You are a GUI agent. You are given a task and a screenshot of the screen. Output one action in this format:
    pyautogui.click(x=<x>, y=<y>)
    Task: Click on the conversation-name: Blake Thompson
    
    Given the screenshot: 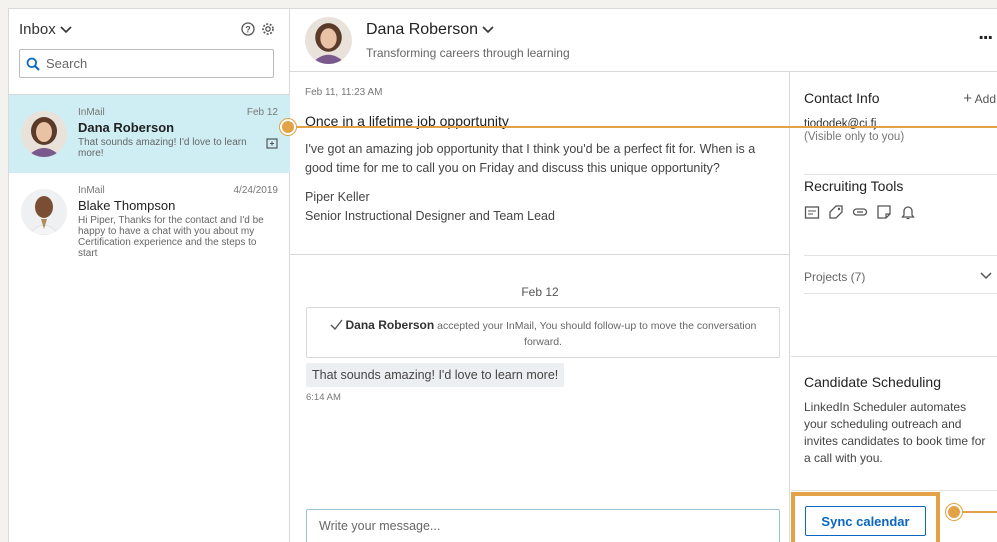 What is the action you would take?
    pyautogui.click(x=127, y=205)
    